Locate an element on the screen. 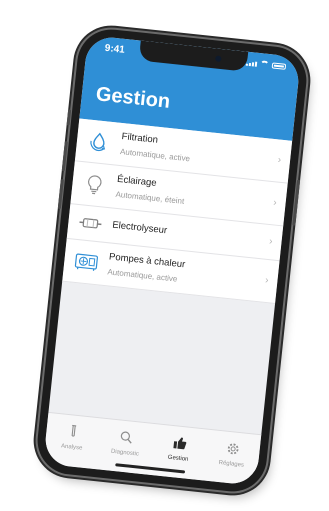 This screenshot has height=511, width=329. status-time: 9:41 is located at coordinates (115, 49).